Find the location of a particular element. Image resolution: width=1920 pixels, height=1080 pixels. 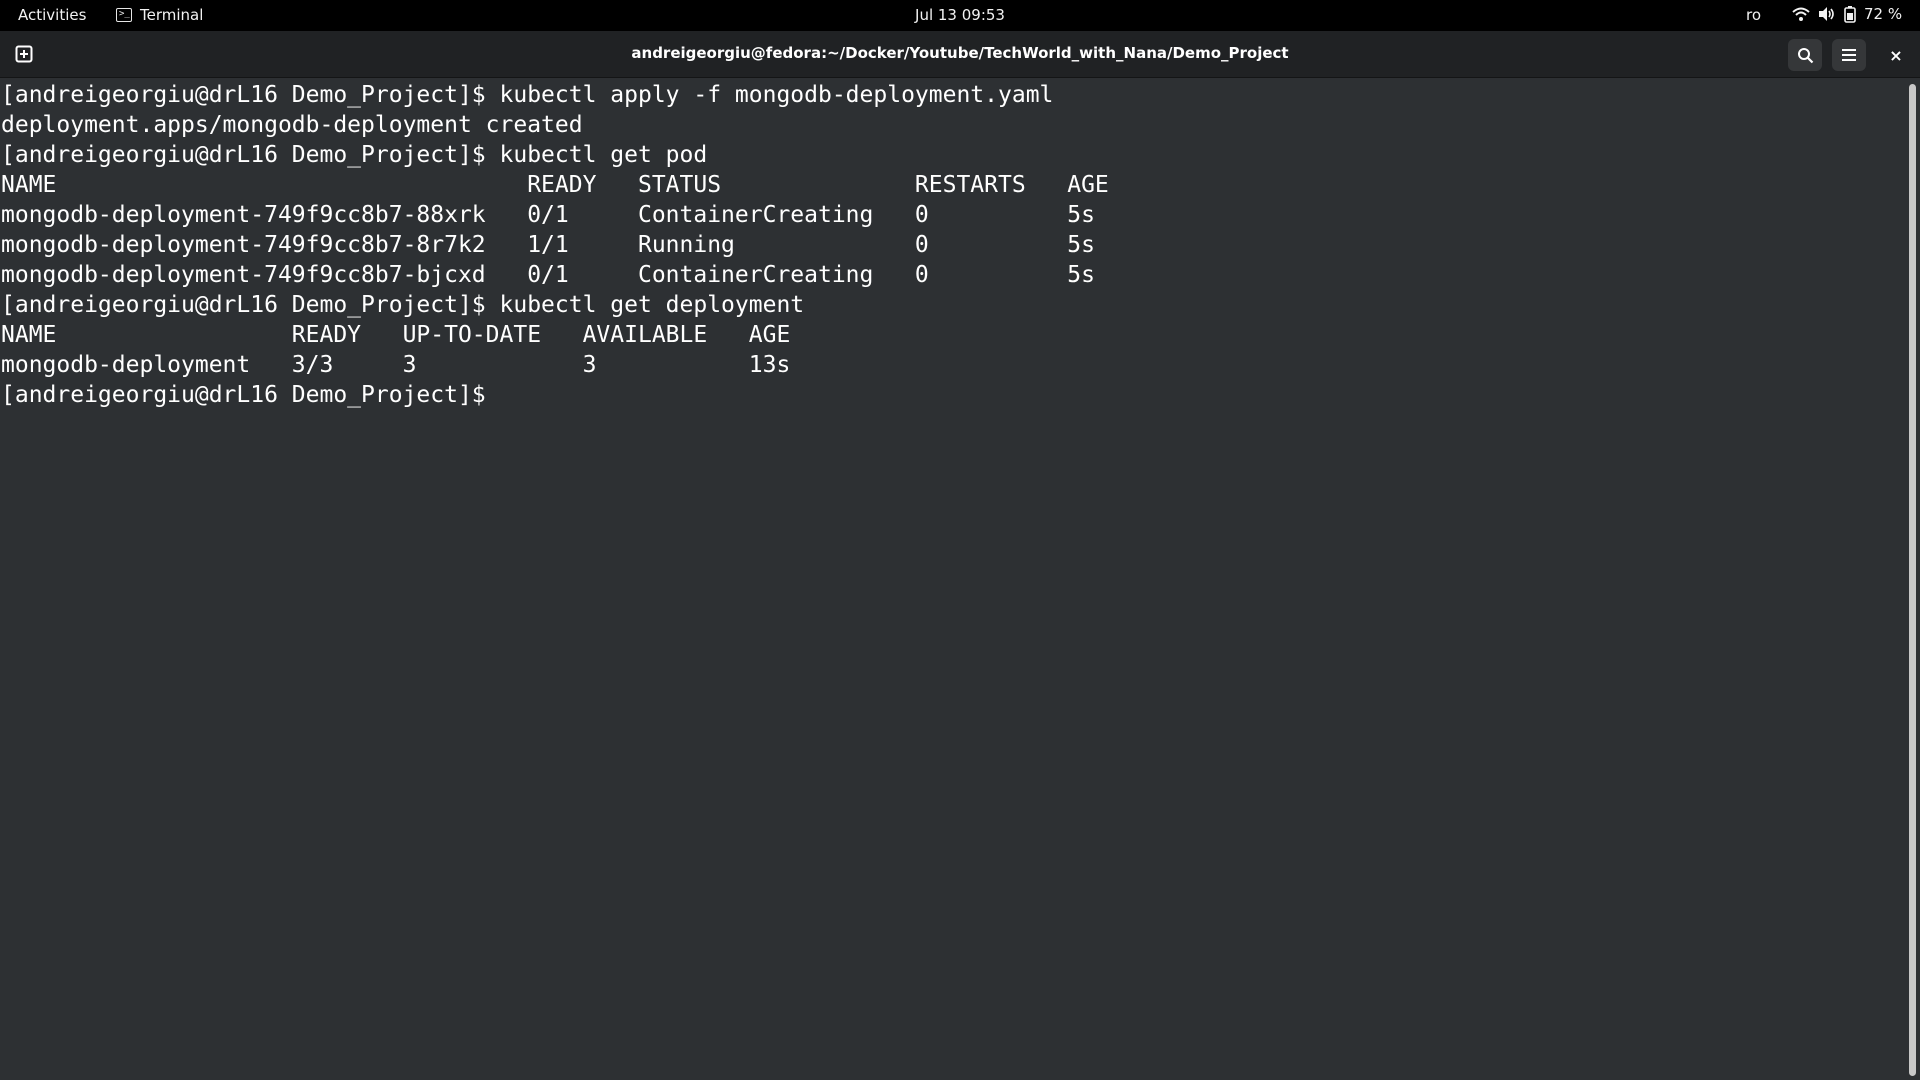

terminal-scrollbar is located at coordinates (1913, 579).